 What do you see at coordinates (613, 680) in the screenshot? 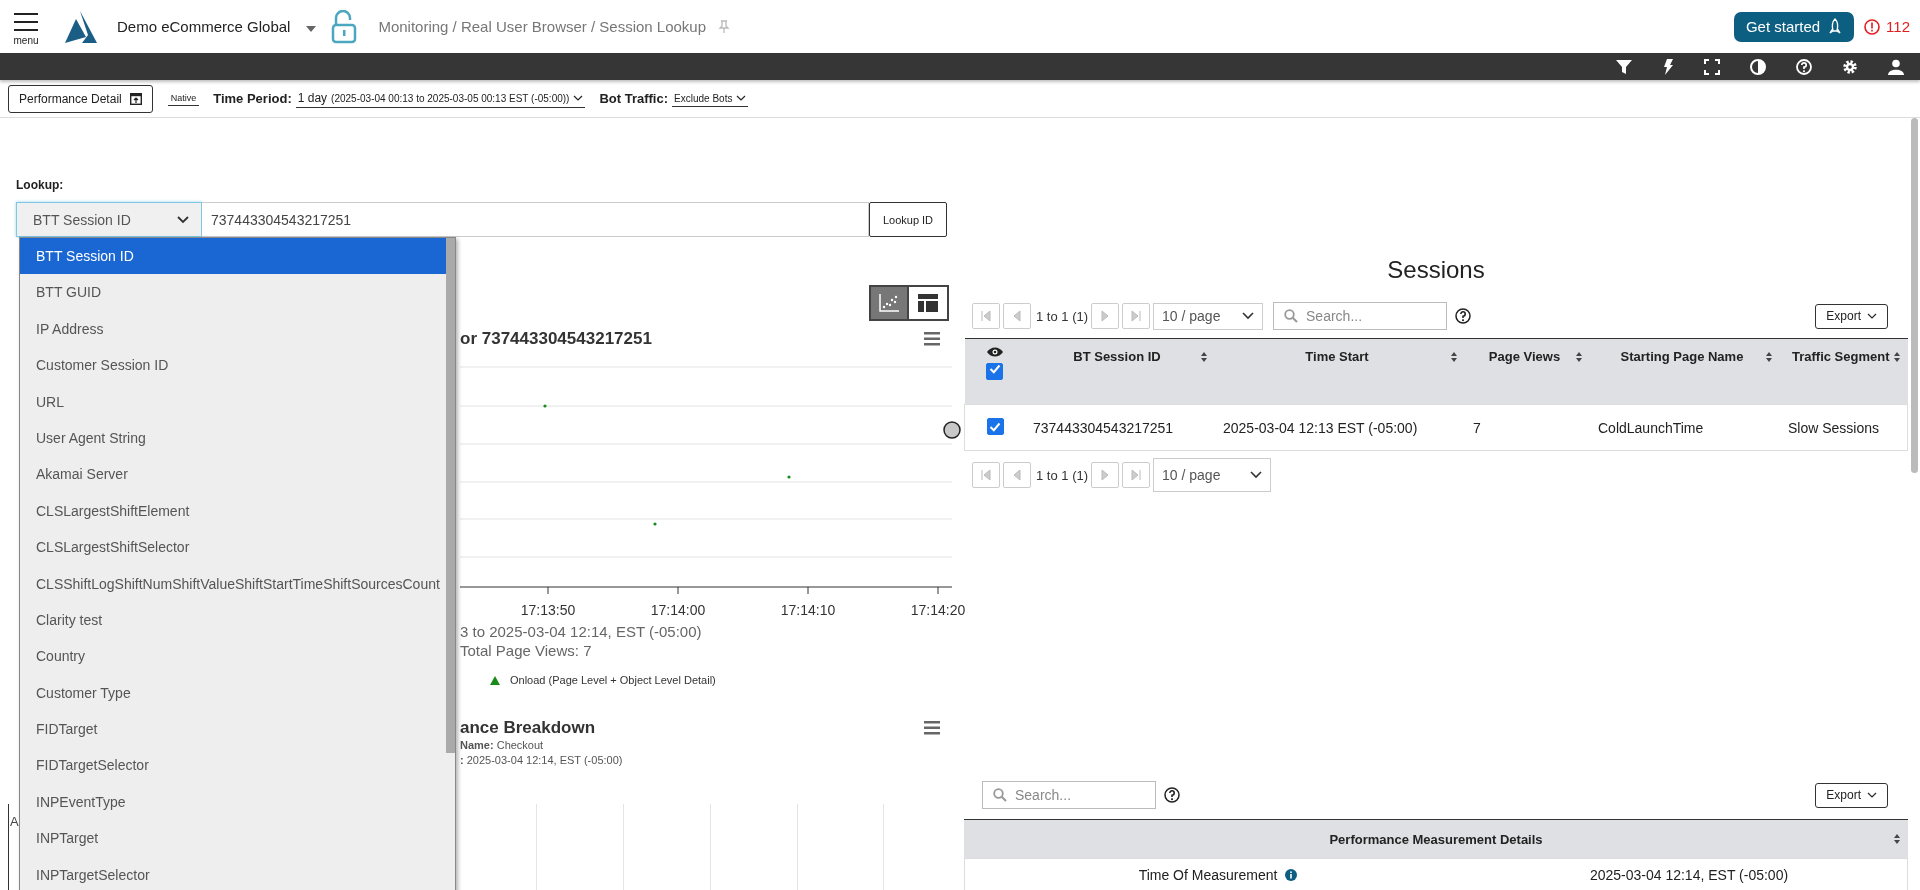
I see `legend-label: Onload (Page Level + Object Level Detail)` at bounding box center [613, 680].